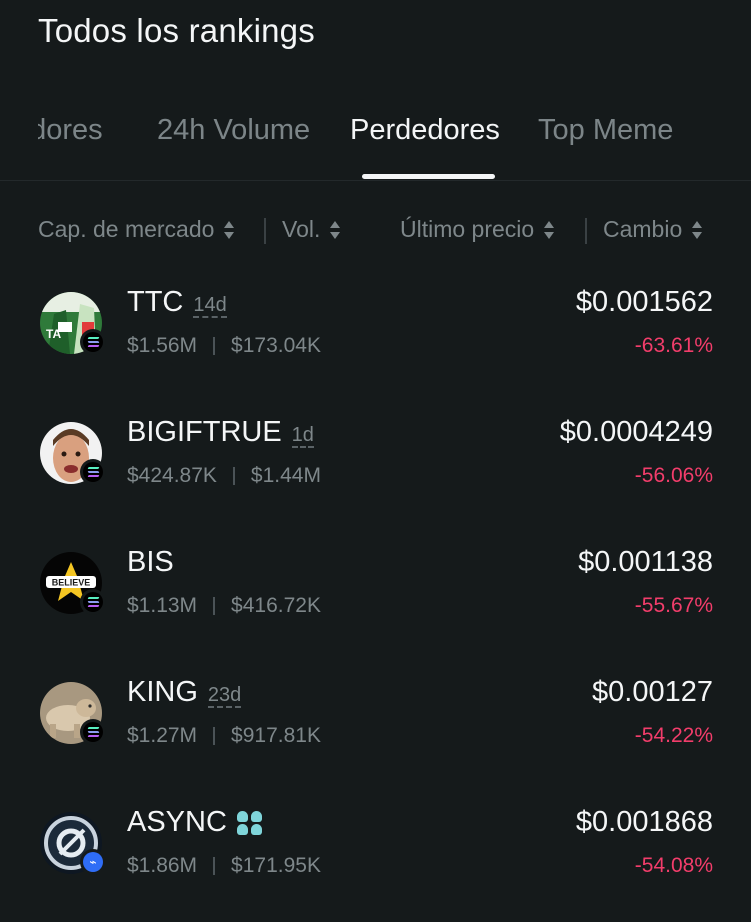  I want to click on token-stats: $1.86M $171.95K, so click(224, 866).